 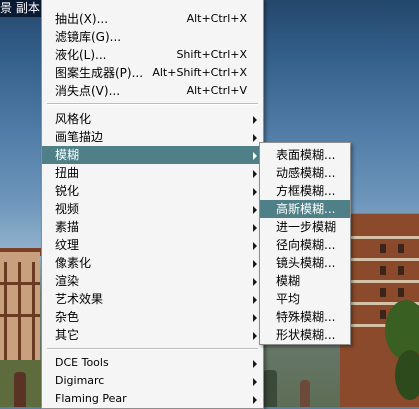 I want to click on menu-item-dce-tools: DCE Tools, so click(x=152, y=363).